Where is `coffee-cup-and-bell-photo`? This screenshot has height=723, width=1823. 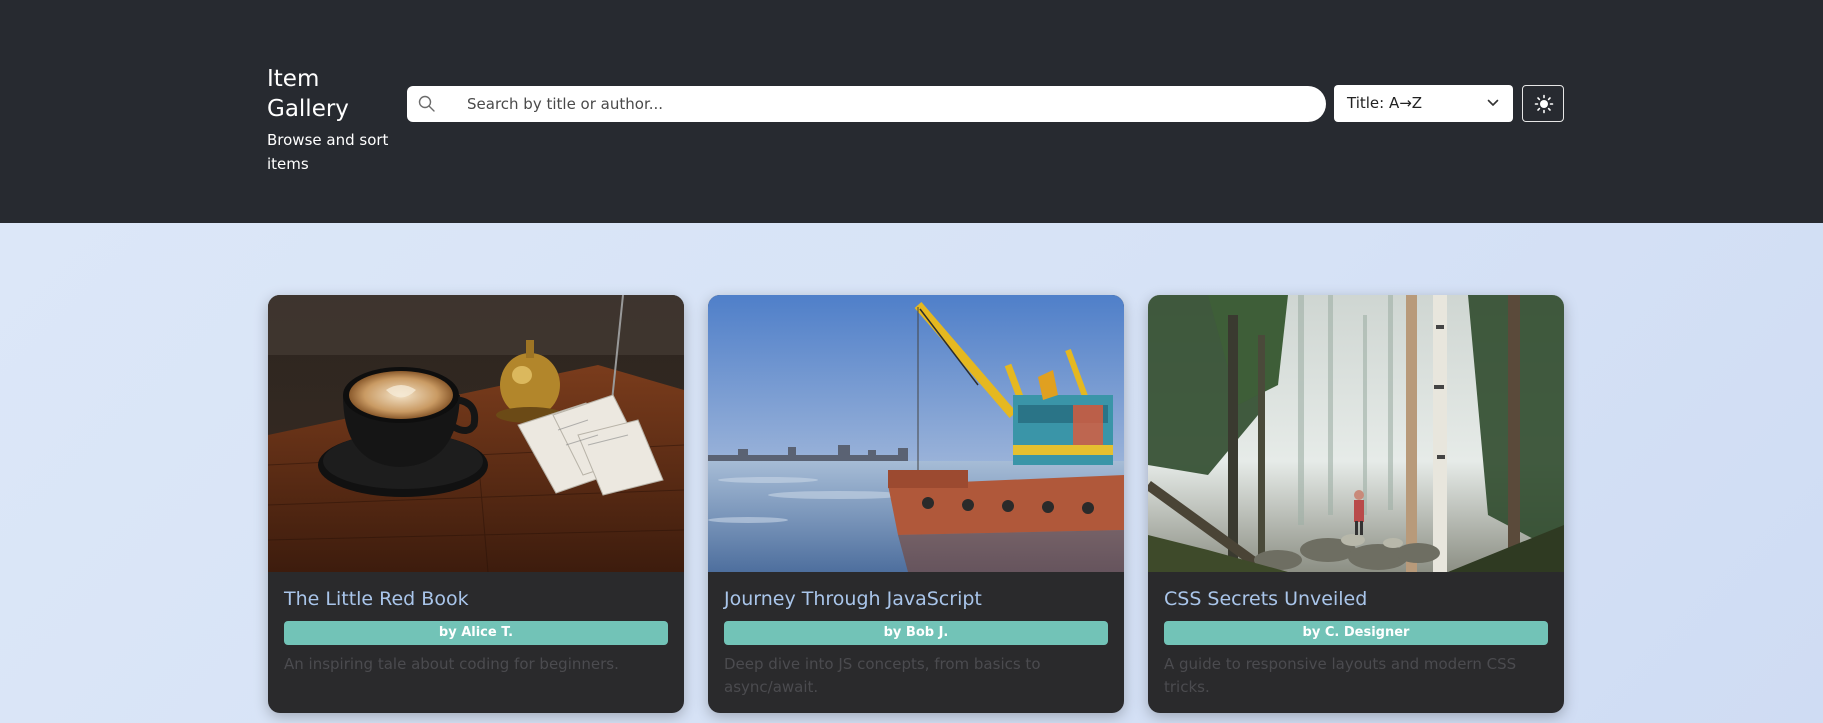 coffee-cup-and-bell-photo is located at coordinates (476, 433).